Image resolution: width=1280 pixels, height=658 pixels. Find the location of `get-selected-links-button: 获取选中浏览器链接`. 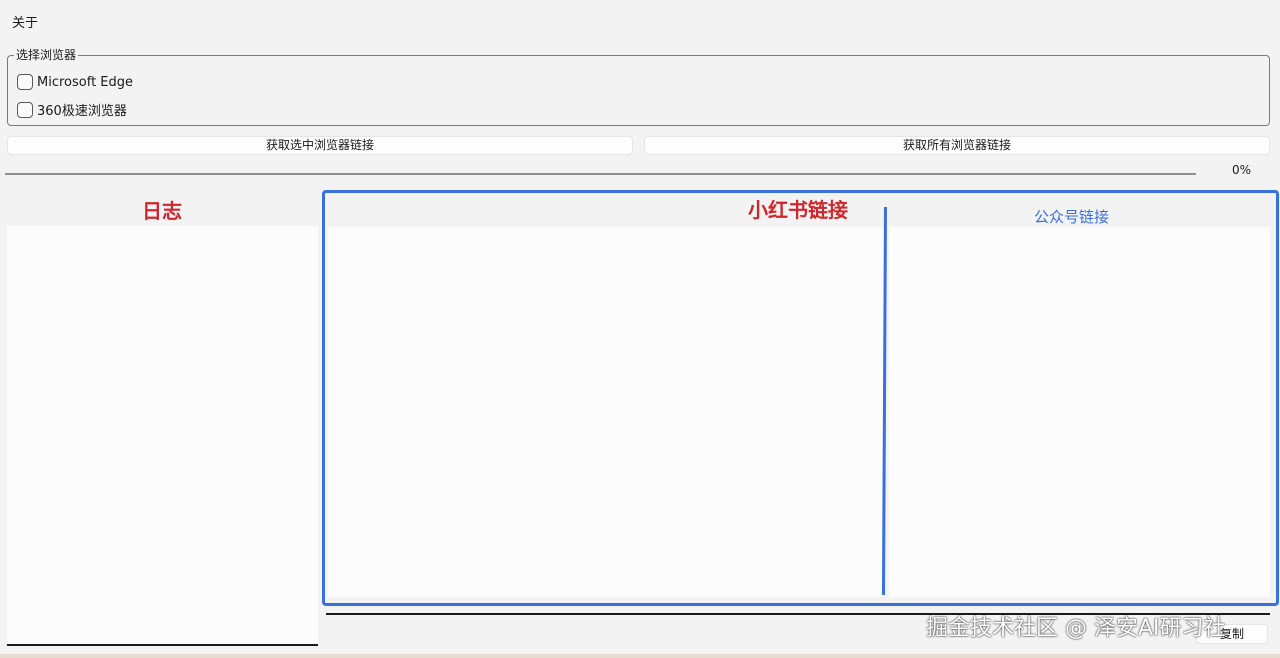

get-selected-links-button: 获取选中浏览器链接 is located at coordinates (320, 145).